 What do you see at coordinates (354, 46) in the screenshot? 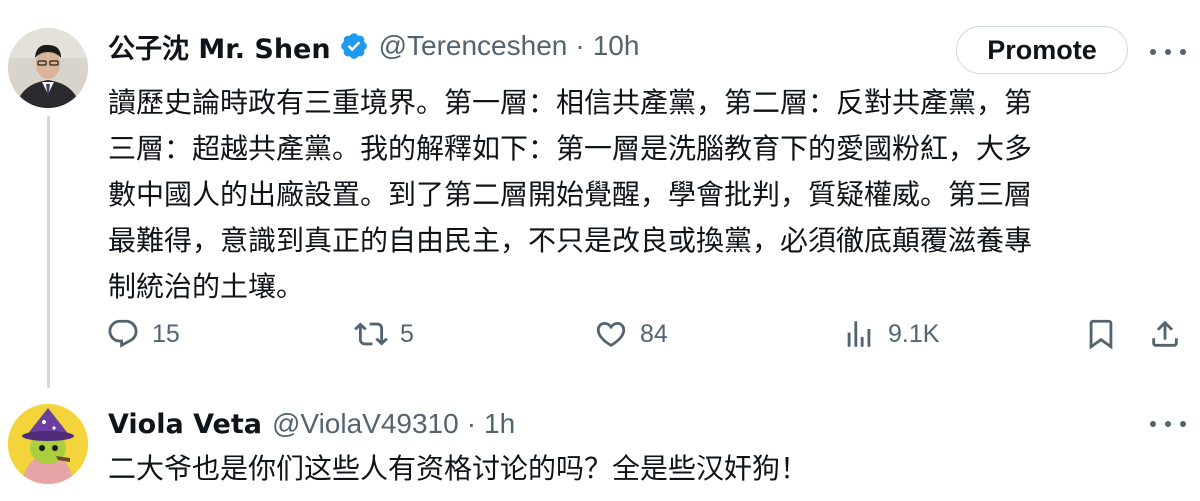
I see `verified-badge-icon` at bounding box center [354, 46].